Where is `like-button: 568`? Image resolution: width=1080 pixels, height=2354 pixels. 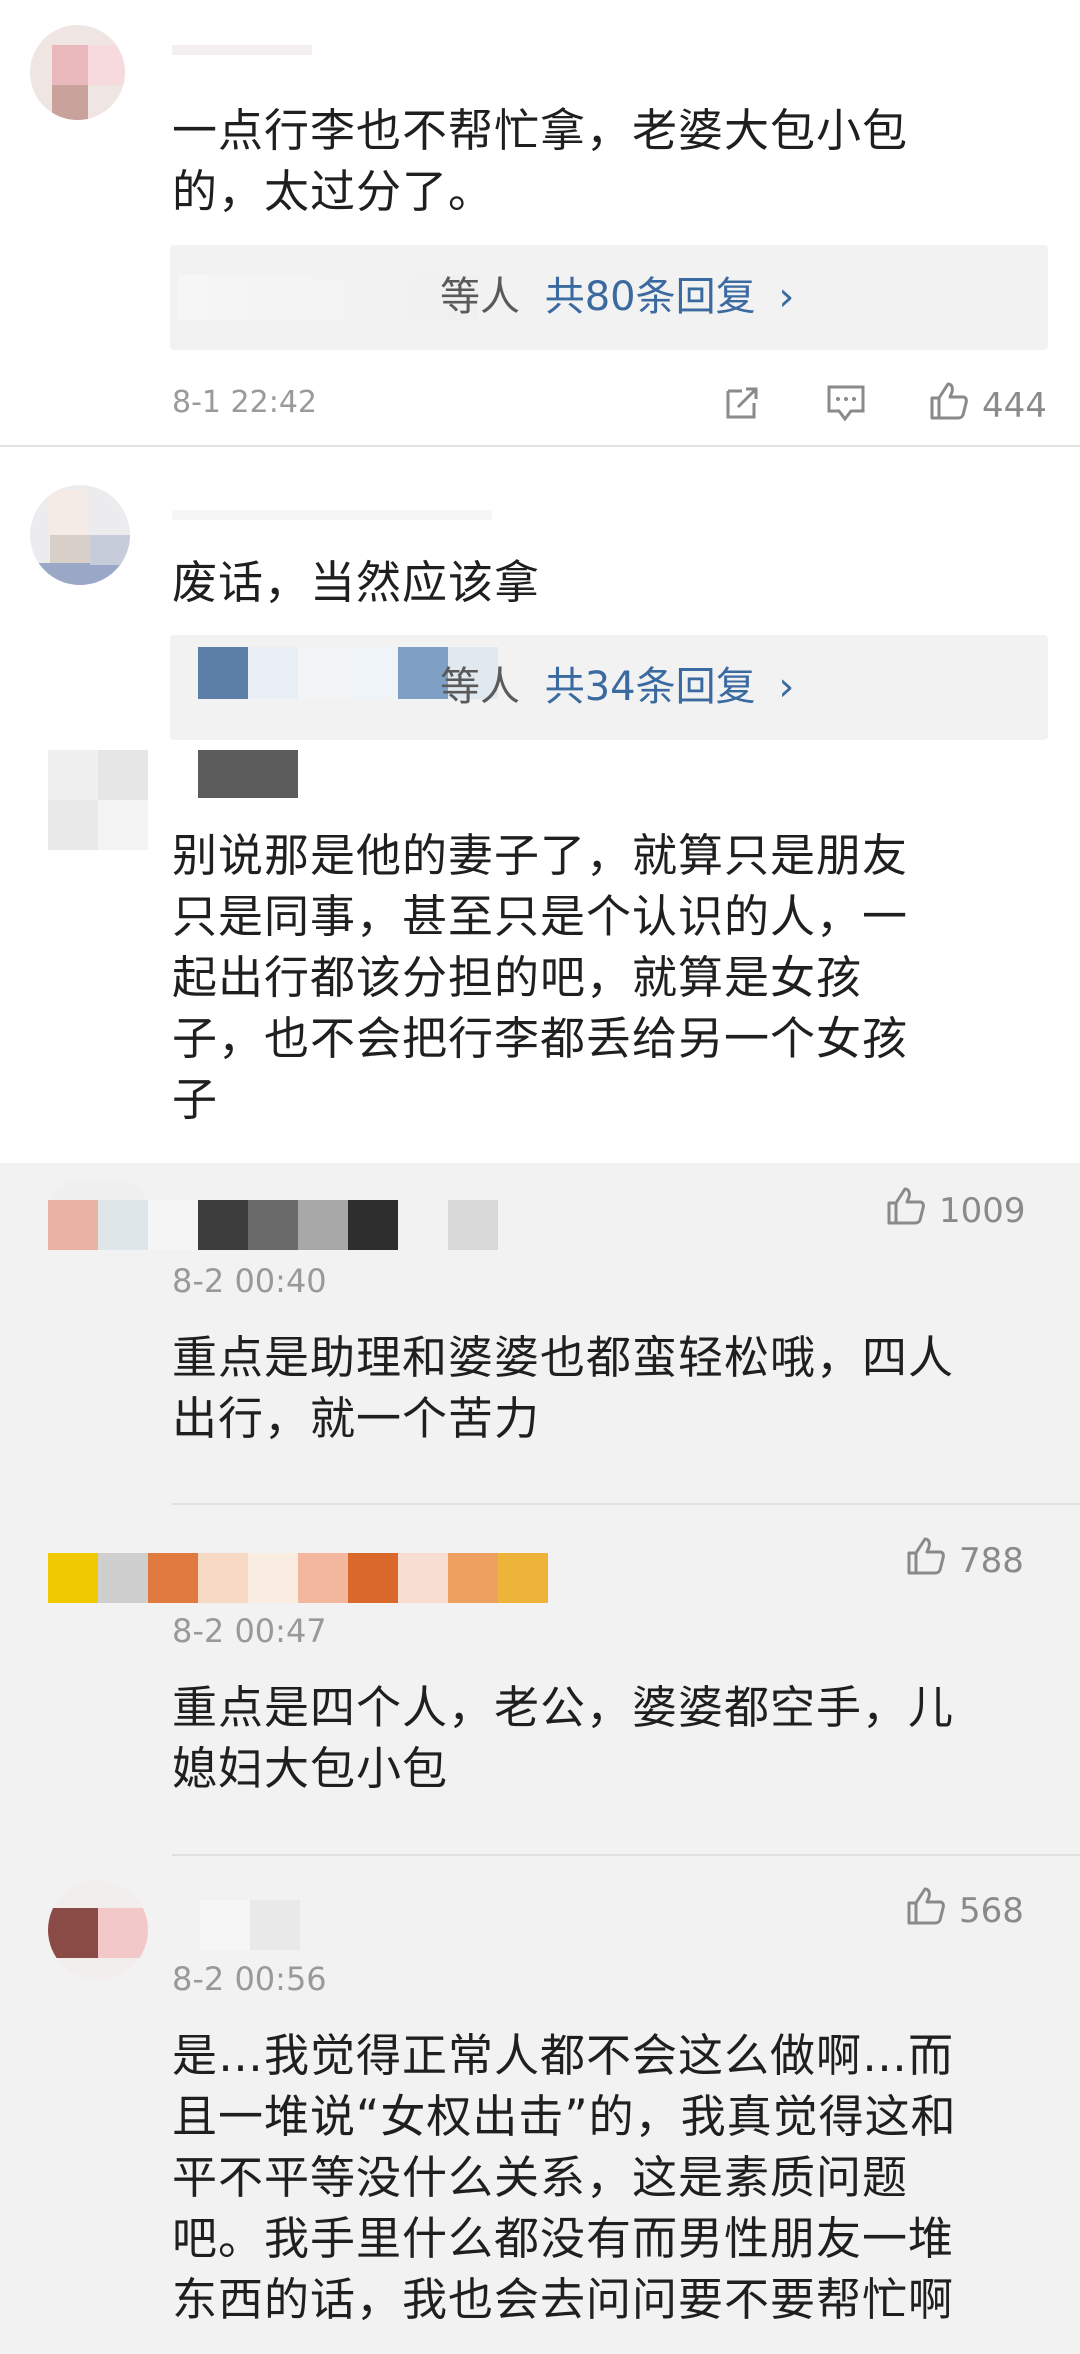 like-button: 568 is located at coordinates (964, 1910).